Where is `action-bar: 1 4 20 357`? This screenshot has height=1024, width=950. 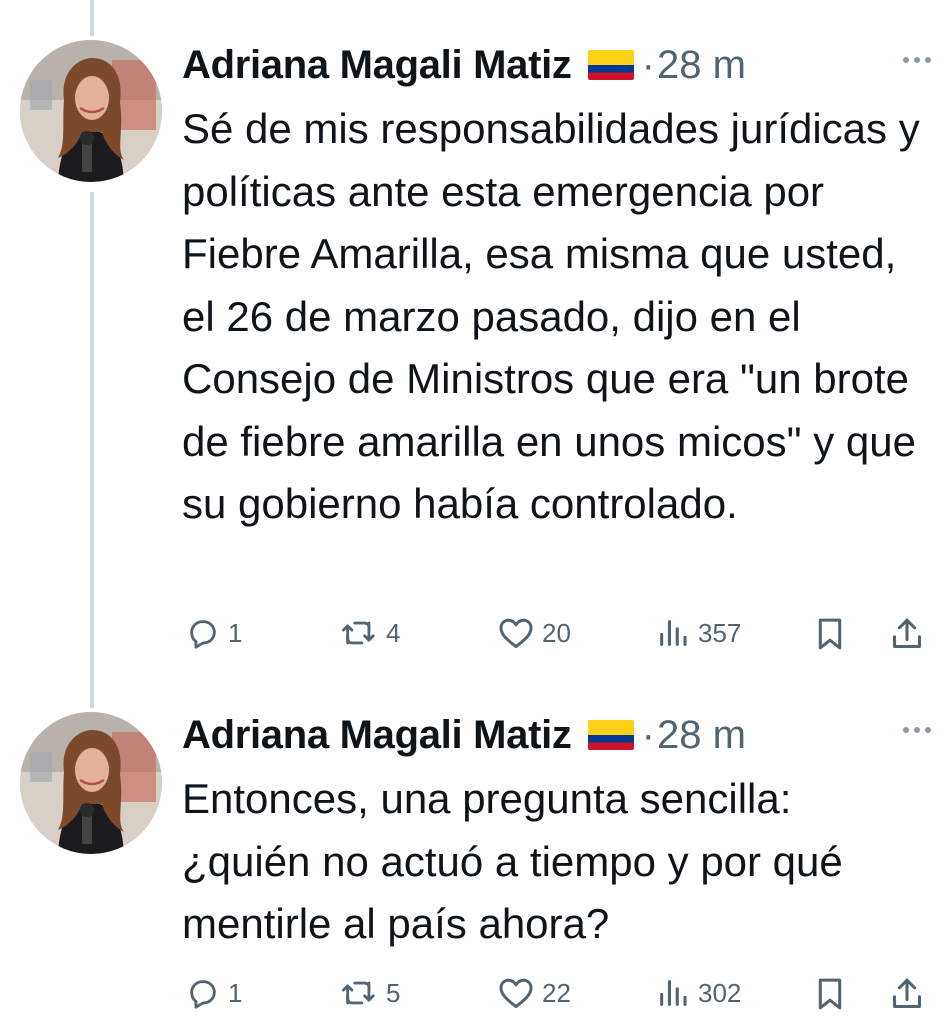 action-bar: 1 4 20 357 is located at coordinates (475, 636).